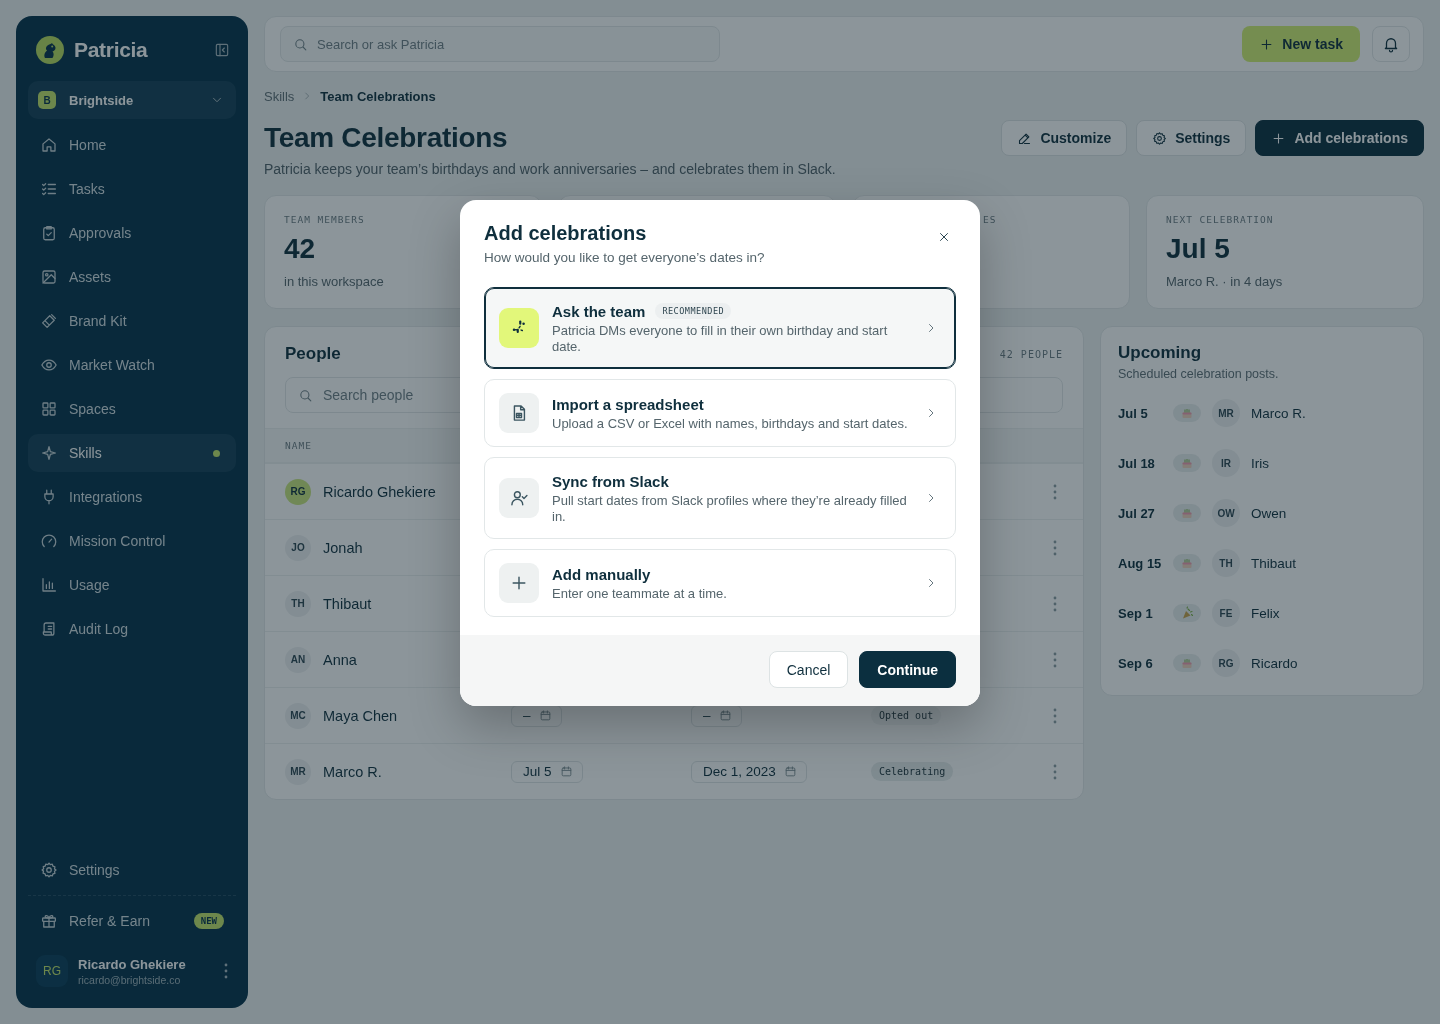 The height and width of the screenshot is (1024, 1440). Describe the element at coordinates (907, 669) in the screenshot. I see `continue-button: Continue` at that location.